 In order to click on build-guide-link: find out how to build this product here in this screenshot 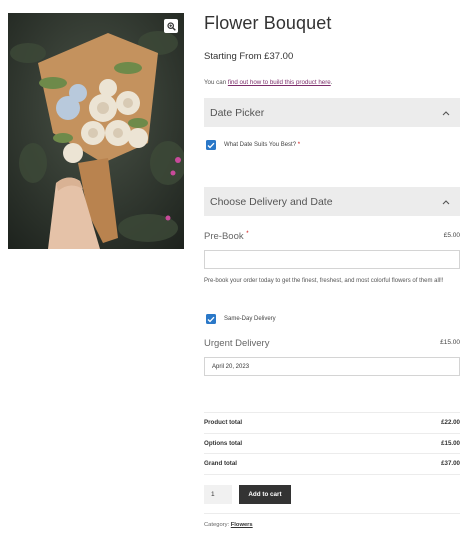, I will do `click(279, 82)`.